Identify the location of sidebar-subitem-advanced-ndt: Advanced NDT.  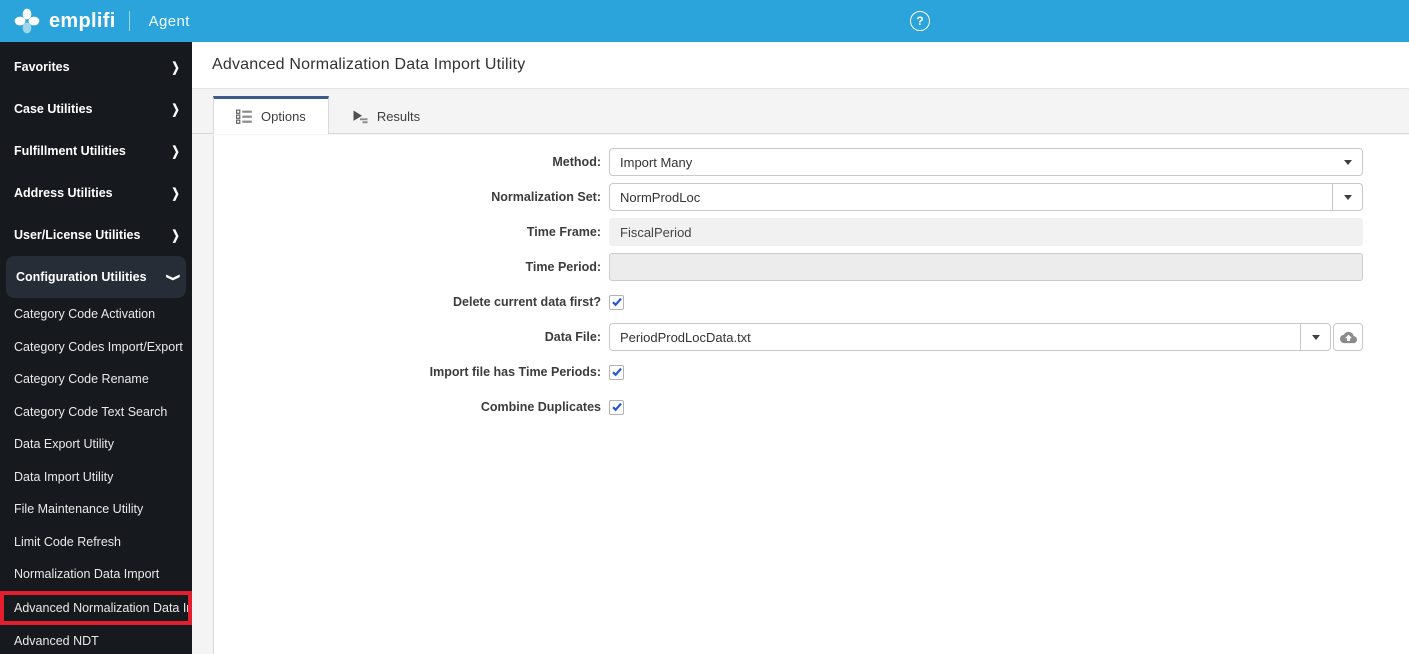
(96, 639).